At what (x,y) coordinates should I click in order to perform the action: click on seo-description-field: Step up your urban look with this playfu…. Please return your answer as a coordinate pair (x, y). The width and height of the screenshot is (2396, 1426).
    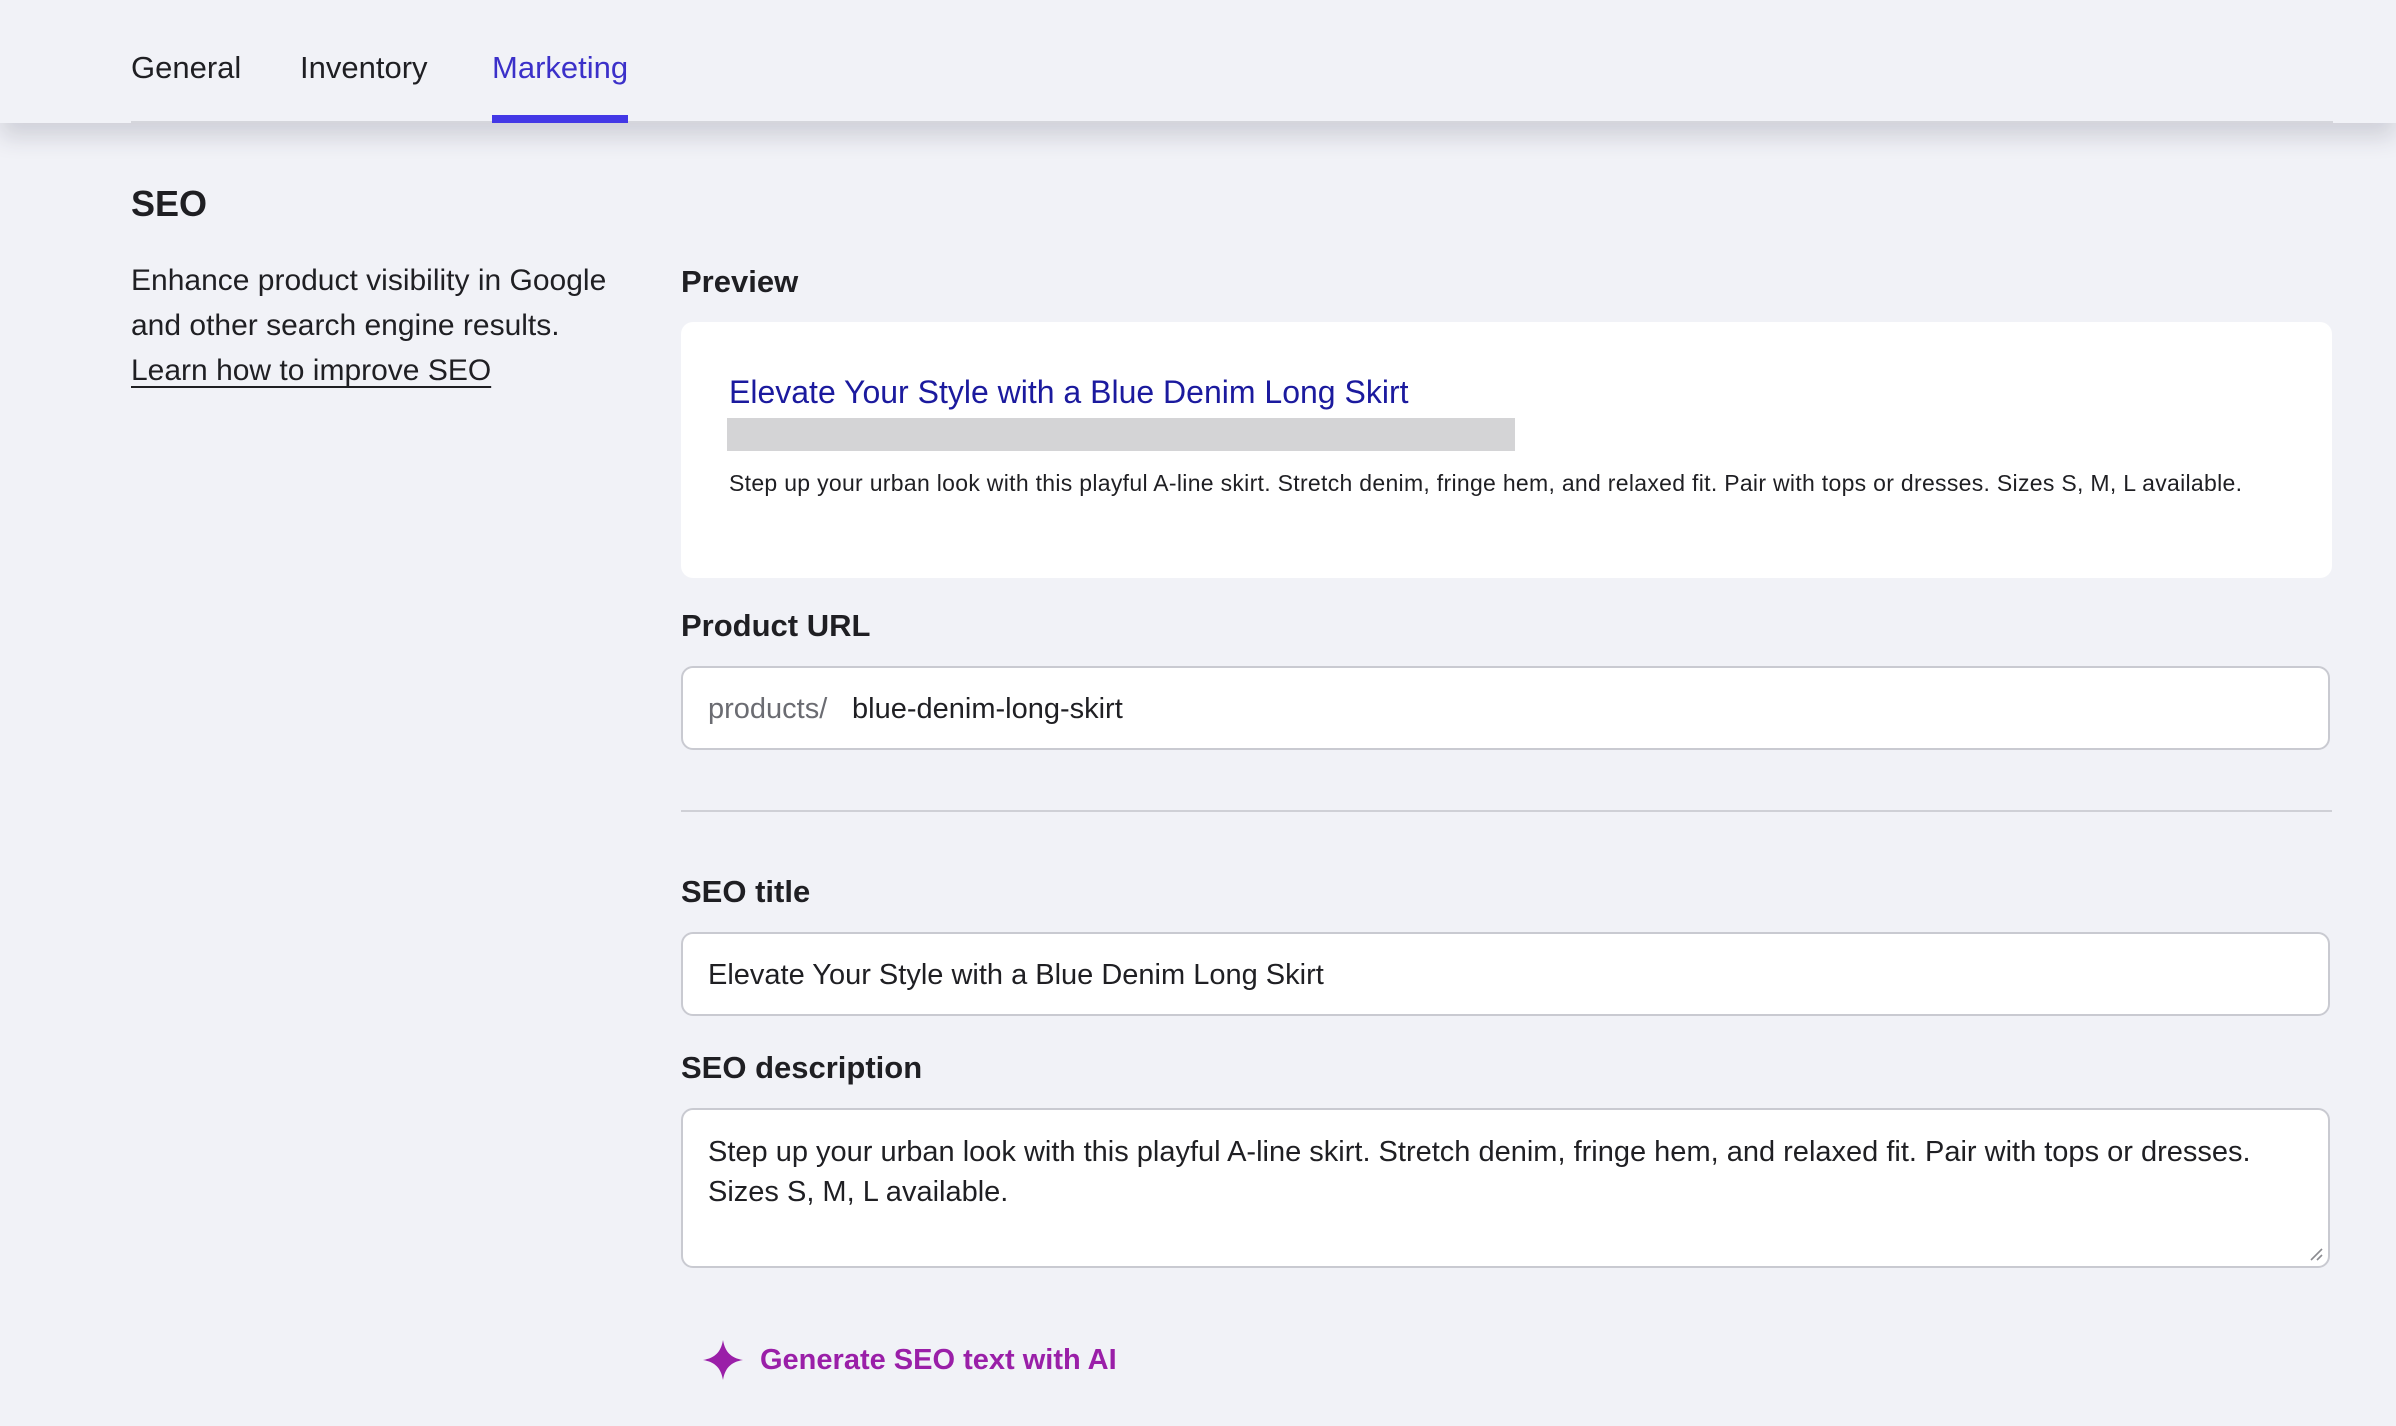
    Looking at the image, I should click on (1505, 1188).